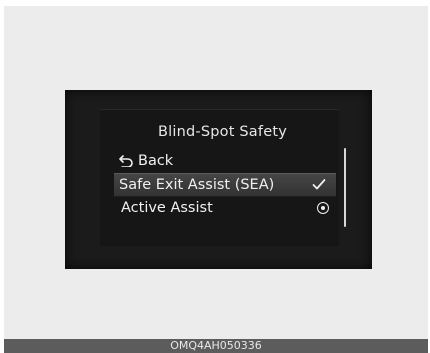 Image resolution: width=430 pixels, height=353 pixels. Describe the element at coordinates (227, 161) in the screenshot. I see `menu-item-back: Back` at that location.